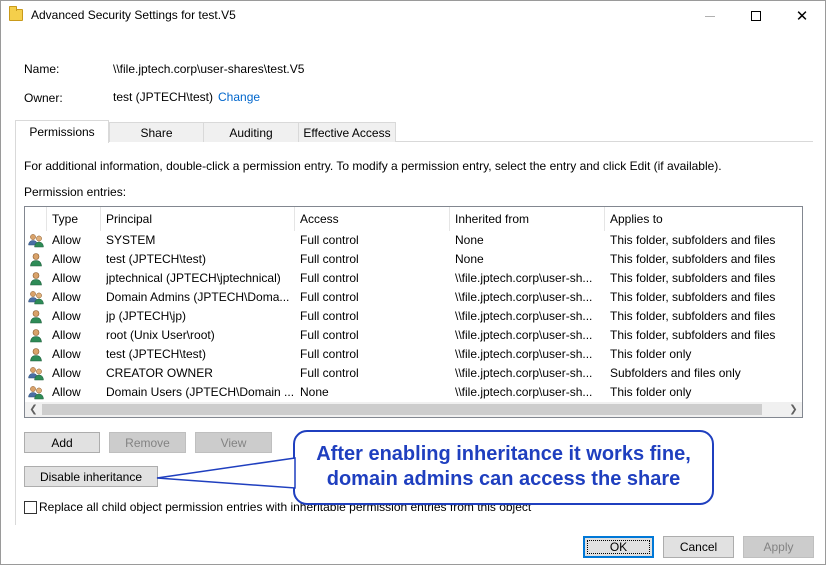 This screenshot has height=565, width=826. What do you see at coordinates (133, 15) in the screenshot?
I see `window-title: Advanced Security Settings for test.V5` at bounding box center [133, 15].